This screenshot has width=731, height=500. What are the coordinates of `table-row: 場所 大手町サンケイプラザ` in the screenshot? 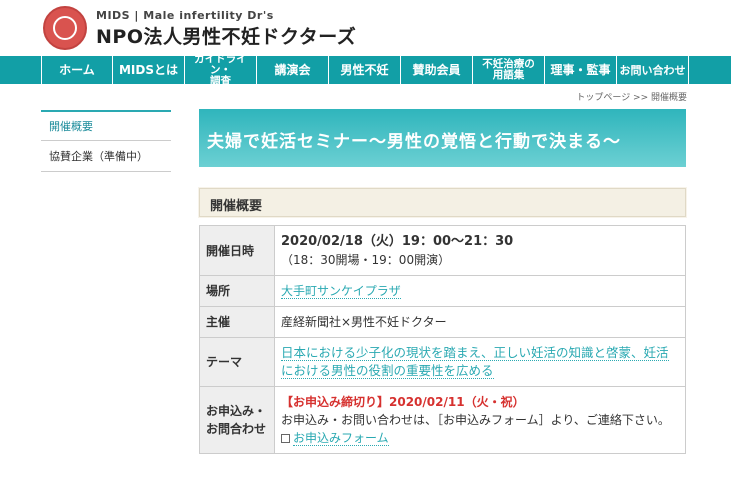 It's located at (442, 291).